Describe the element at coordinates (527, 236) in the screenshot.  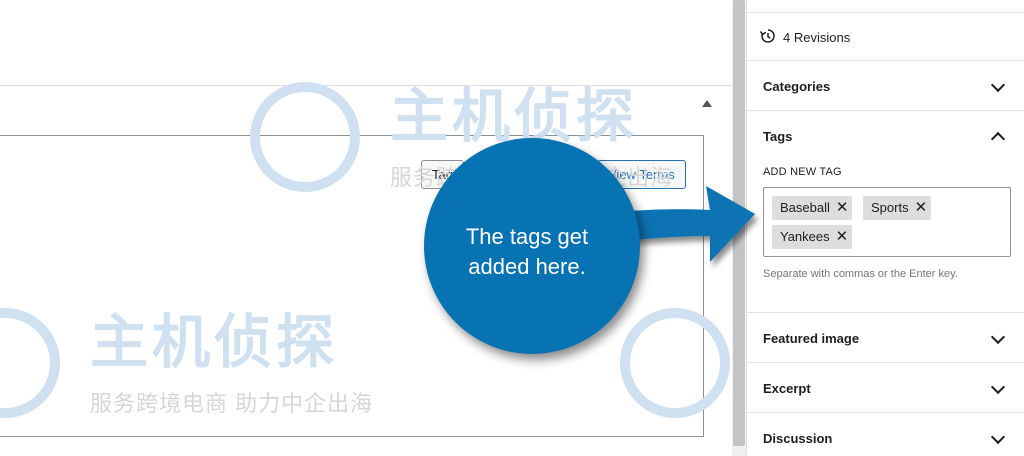
I see `callout-line: The tags get` at that location.